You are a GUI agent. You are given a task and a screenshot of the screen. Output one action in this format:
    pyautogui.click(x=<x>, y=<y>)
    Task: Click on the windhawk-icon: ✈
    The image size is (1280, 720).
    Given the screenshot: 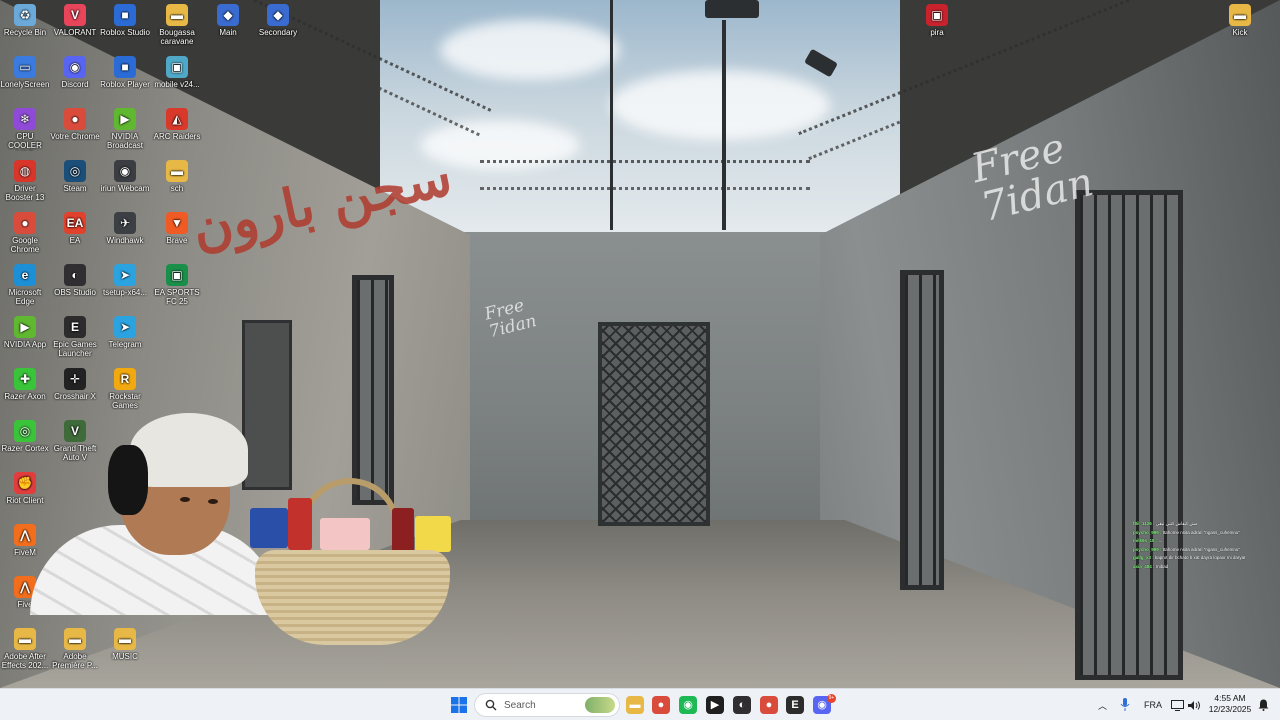 What is the action you would take?
    pyautogui.click(x=125, y=223)
    